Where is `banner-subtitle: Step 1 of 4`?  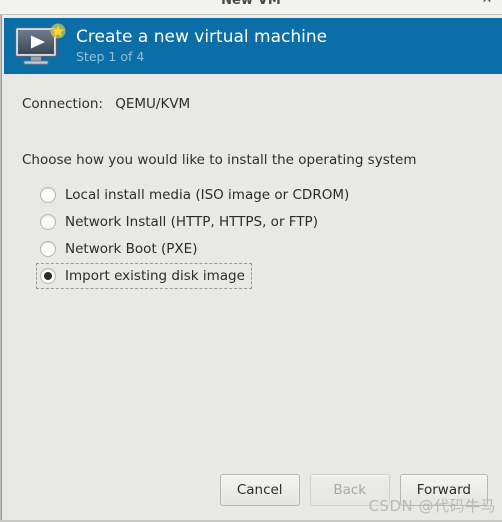
banner-subtitle: Step 1 of 4 is located at coordinates (110, 56).